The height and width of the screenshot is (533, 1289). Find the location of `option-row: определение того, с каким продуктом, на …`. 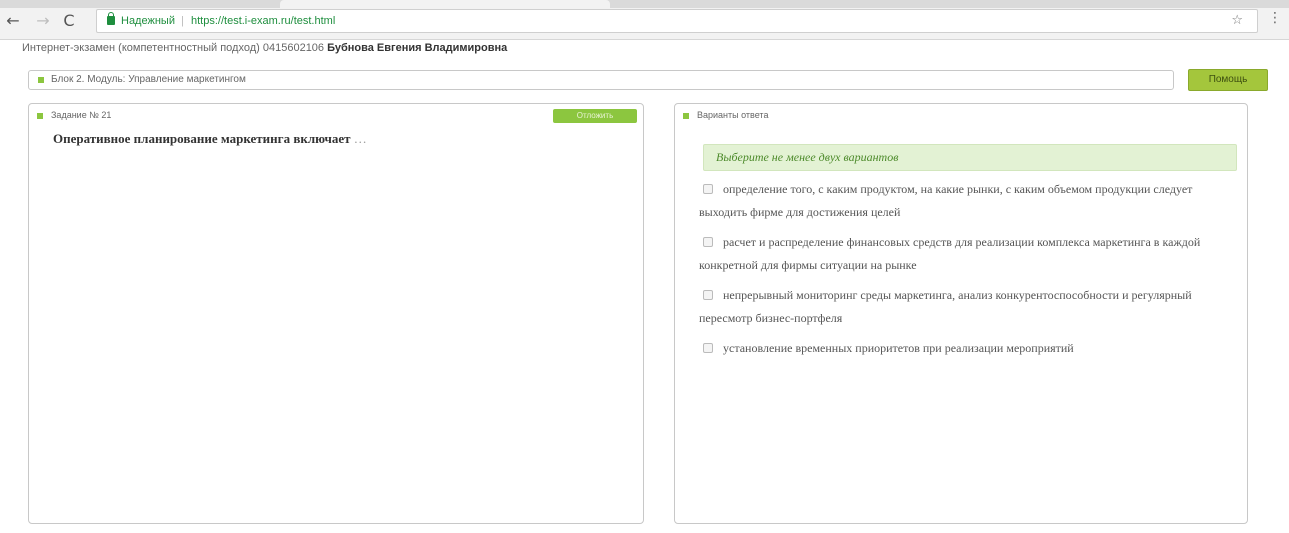

option-row: определение того, с каким продуктом, на … is located at coordinates (967, 201).